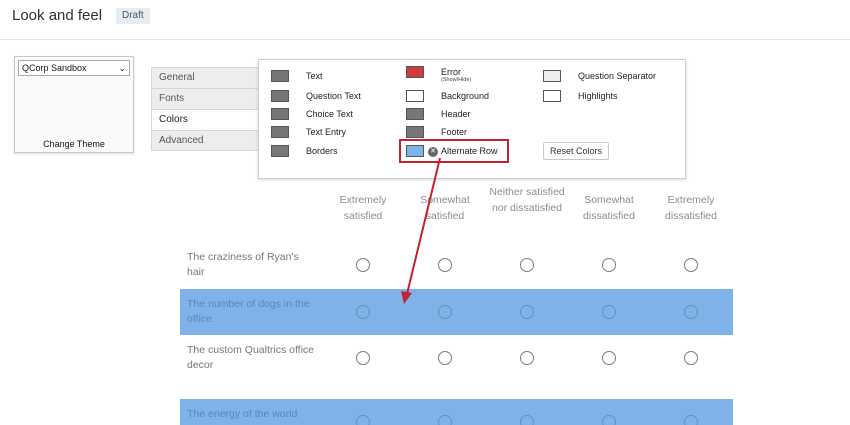 This screenshot has width=850, height=425. I want to click on settings-tabs: General Fonts Colors Advanced, so click(205, 109).